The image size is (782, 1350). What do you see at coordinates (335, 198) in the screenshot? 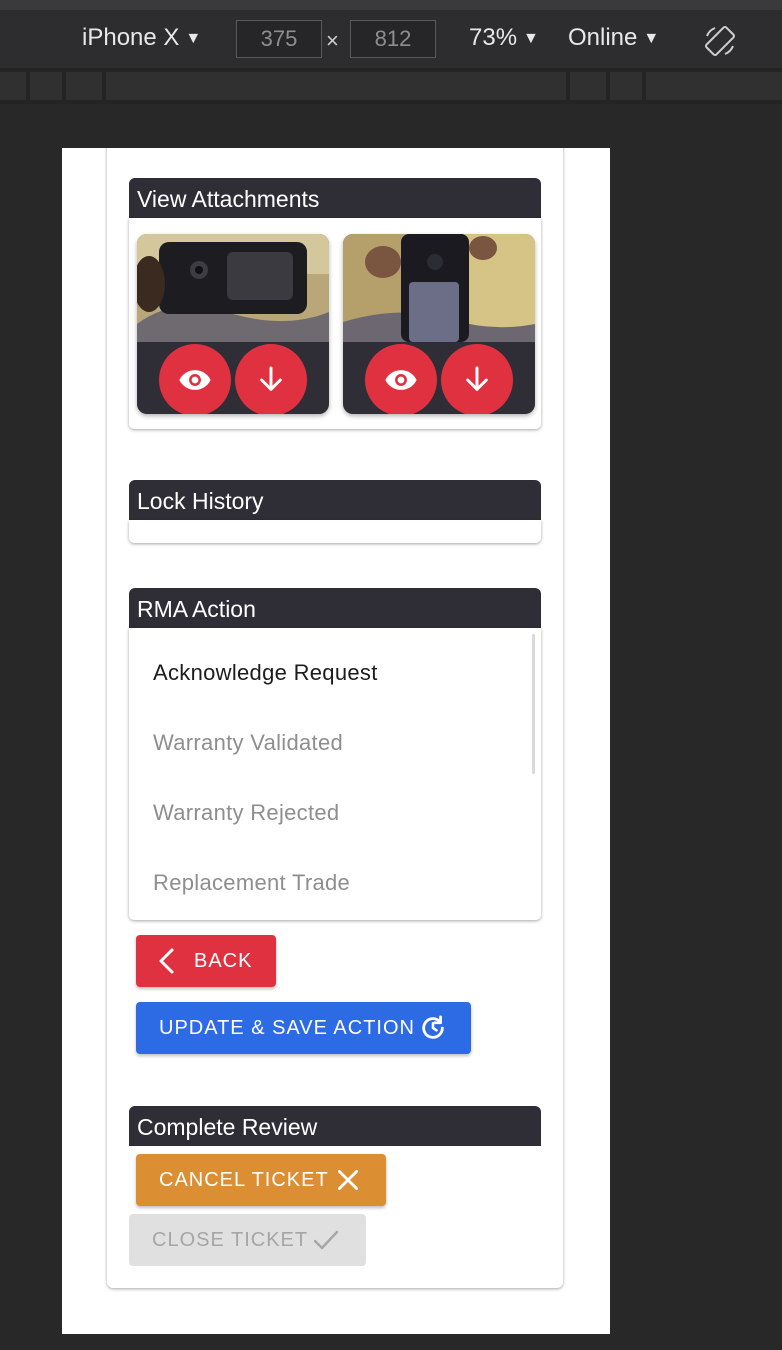
I see `attachments-title: View Attachments` at bounding box center [335, 198].